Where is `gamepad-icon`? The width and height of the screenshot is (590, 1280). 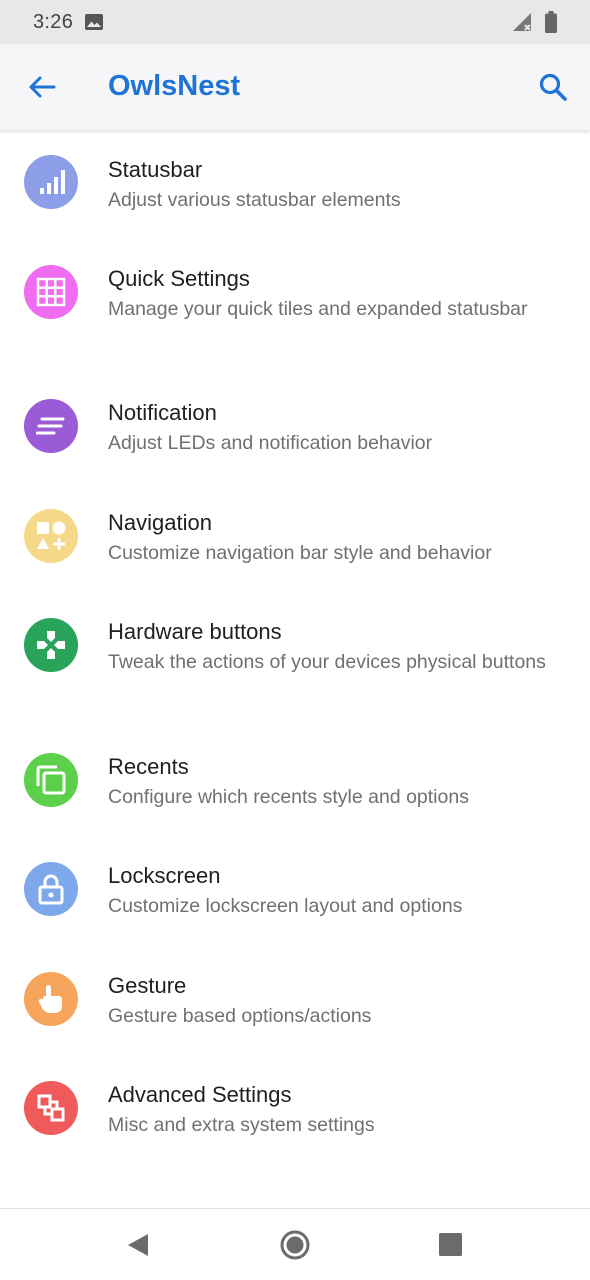 gamepad-icon is located at coordinates (51, 645).